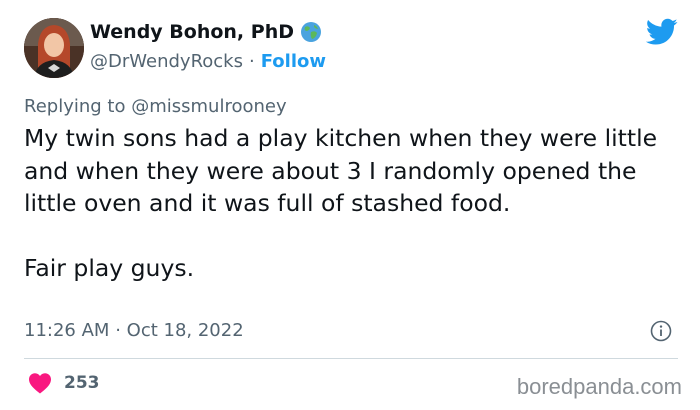  What do you see at coordinates (82, 383) in the screenshot?
I see `like-count: 253` at bounding box center [82, 383].